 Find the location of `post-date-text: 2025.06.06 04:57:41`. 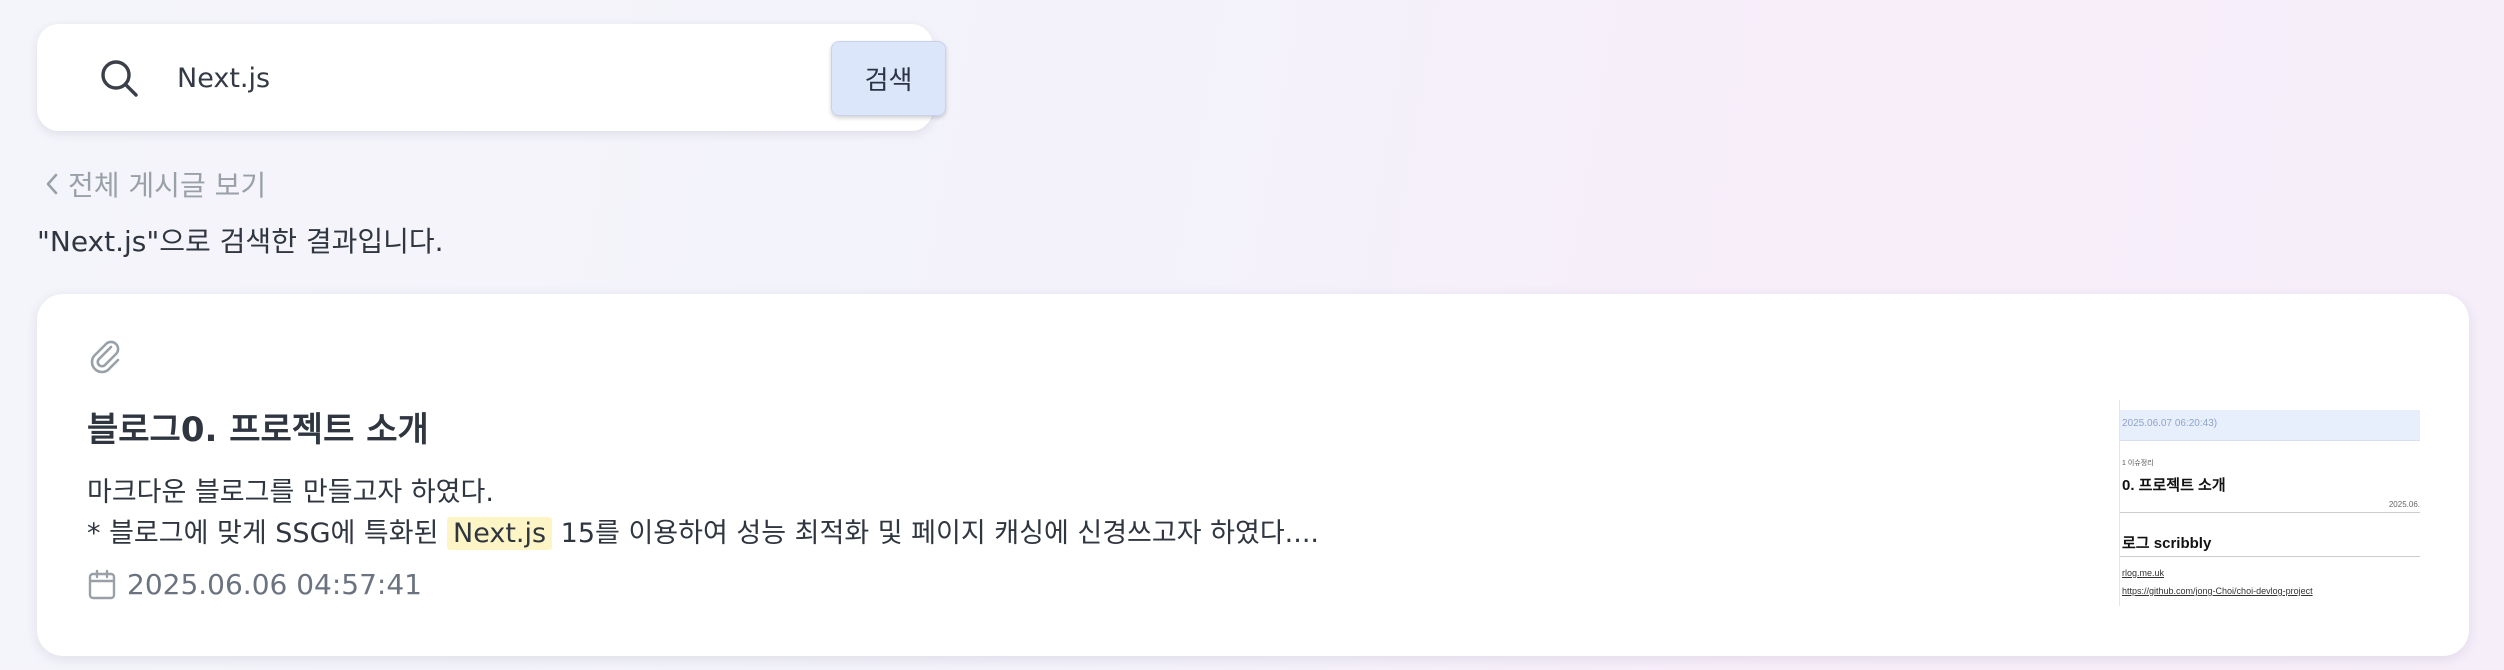

post-date-text: 2025.06.06 04:57:41 is located at coordinates (274, 584).